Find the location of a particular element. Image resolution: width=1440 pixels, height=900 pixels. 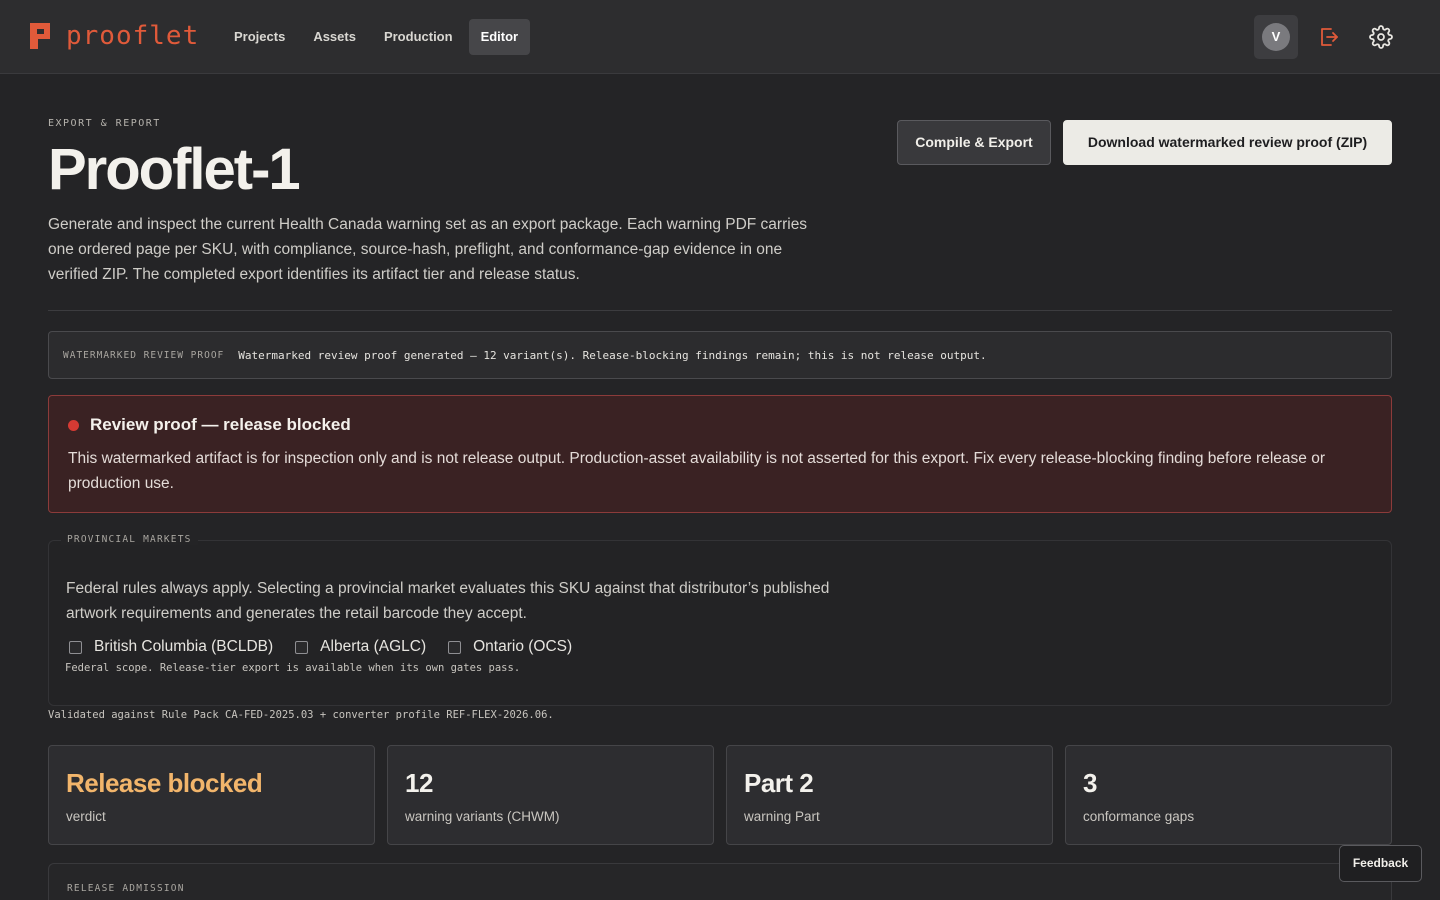

download-proof-button: Download watermarked review proof (ZIP) is located at coordinates (1227, 142).